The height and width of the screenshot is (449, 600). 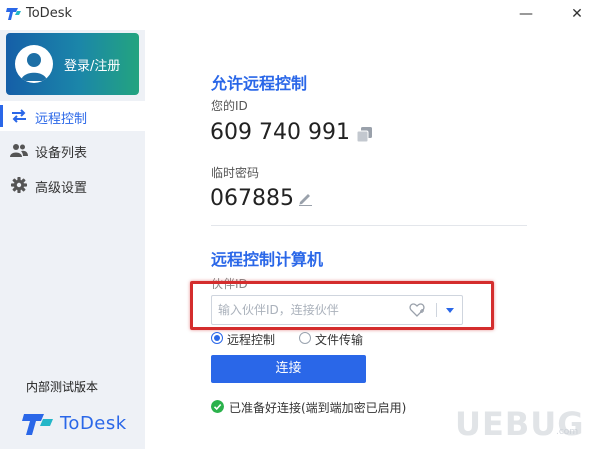 I want to click on temp-password-value: 067885, so click(x=252, y=198).